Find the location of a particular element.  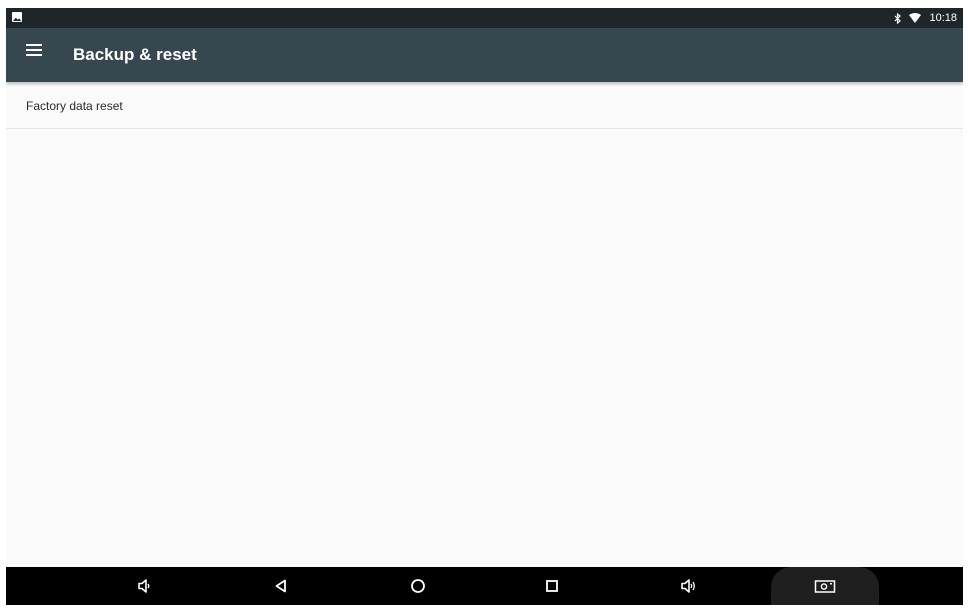

bluetooth-icon is located at coordinates (898, 18).